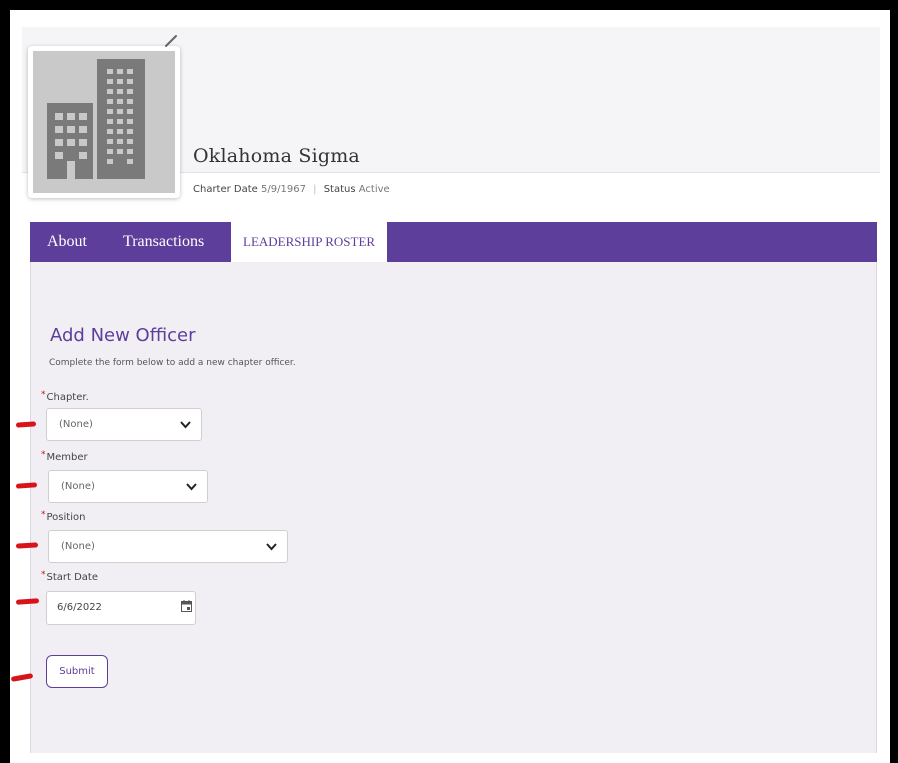  What do you see at coordinates (171, 41) in the screenshot?
I see `pencil-icon` at bounding box center [171, 41].